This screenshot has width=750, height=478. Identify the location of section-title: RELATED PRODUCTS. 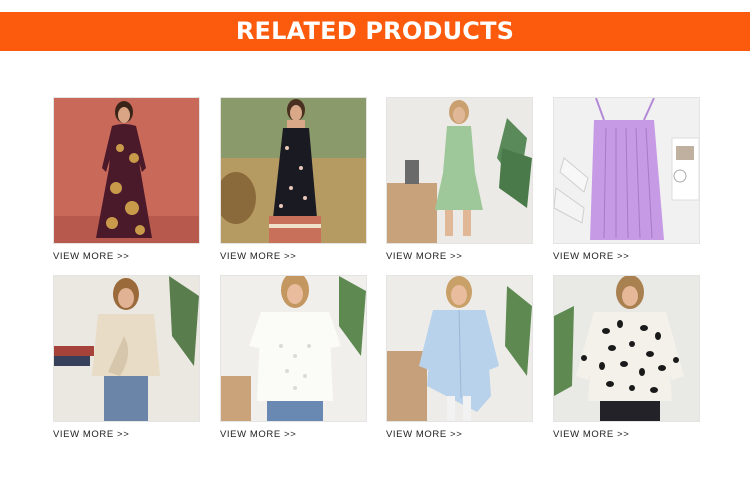
(375, 31).